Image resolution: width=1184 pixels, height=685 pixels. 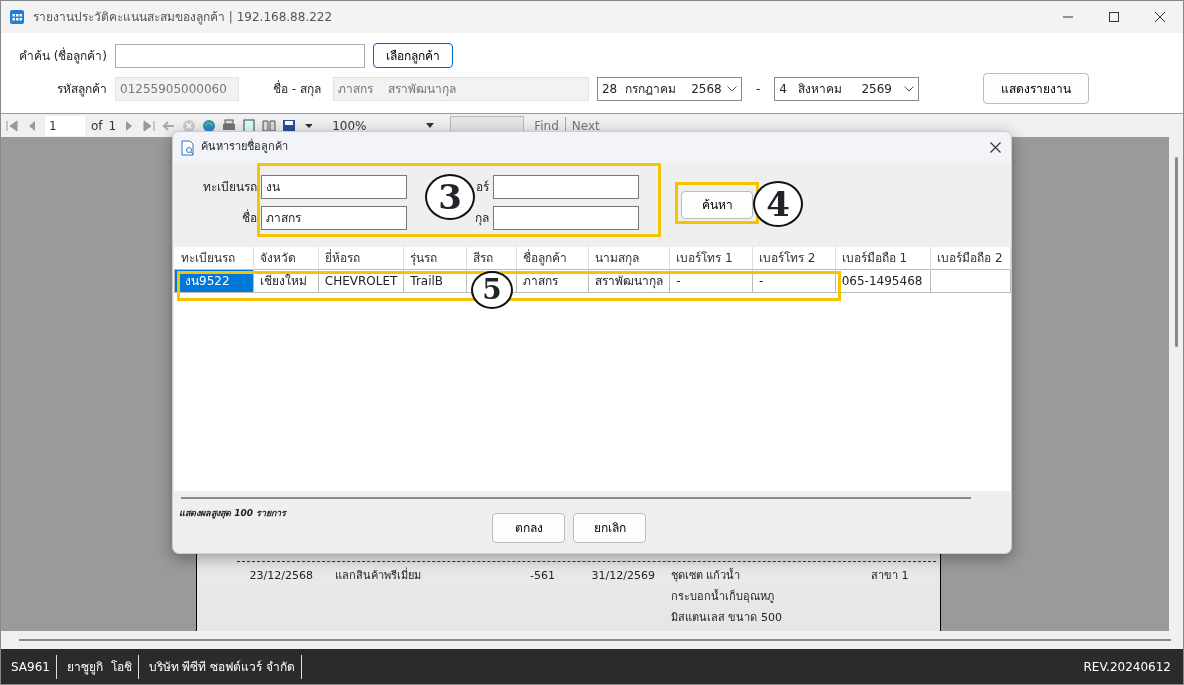 I want to click on book-icon, so click(x=269, y=125).